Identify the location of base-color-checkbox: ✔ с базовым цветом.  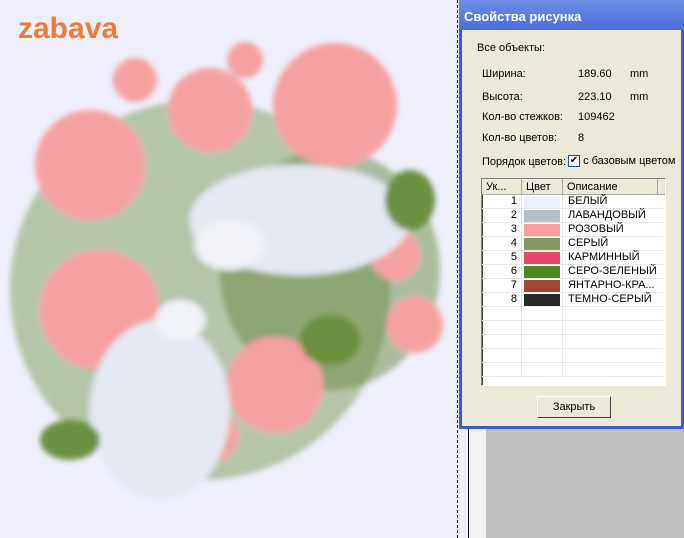
(622, 161).